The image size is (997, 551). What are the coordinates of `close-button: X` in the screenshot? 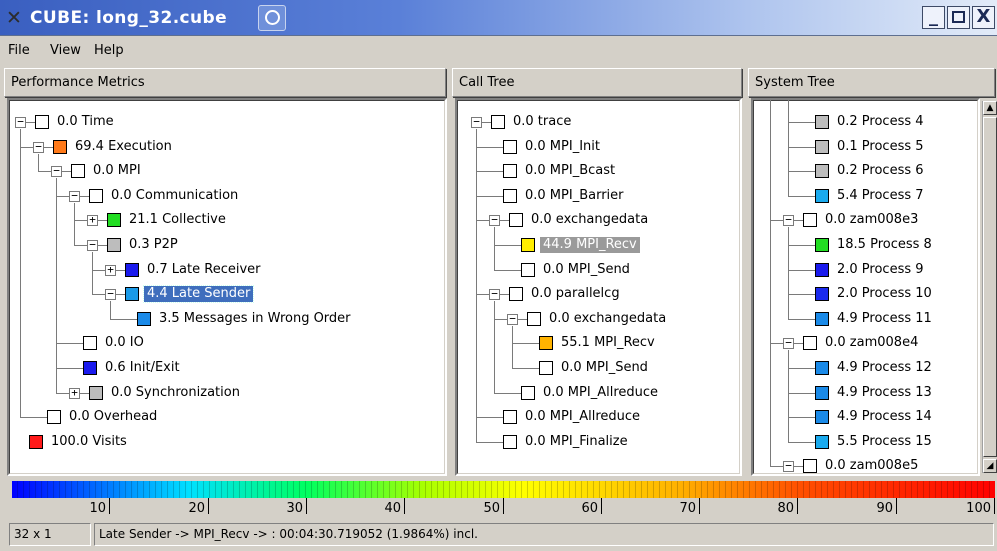 It's located at (983, 17).